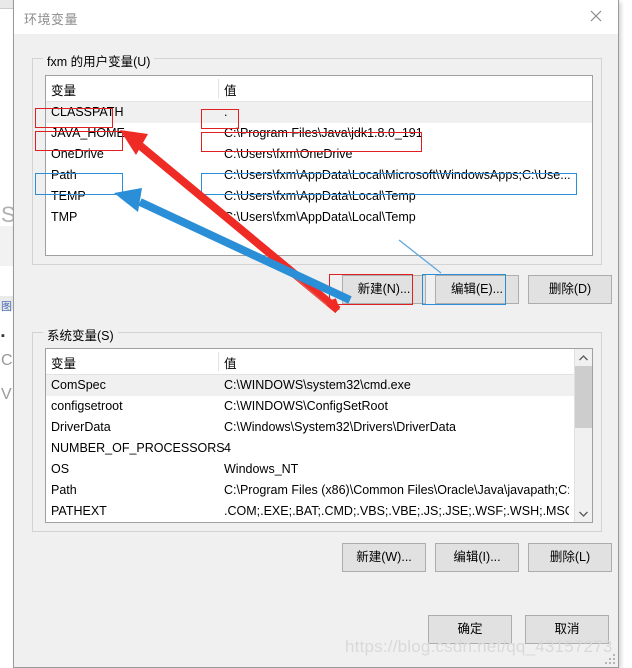 The width and height of the screenshot is (632, 668). Describe the element at coordinates (316, 17) in the screenshot. I see `title-bar: 环境变量` at that location.